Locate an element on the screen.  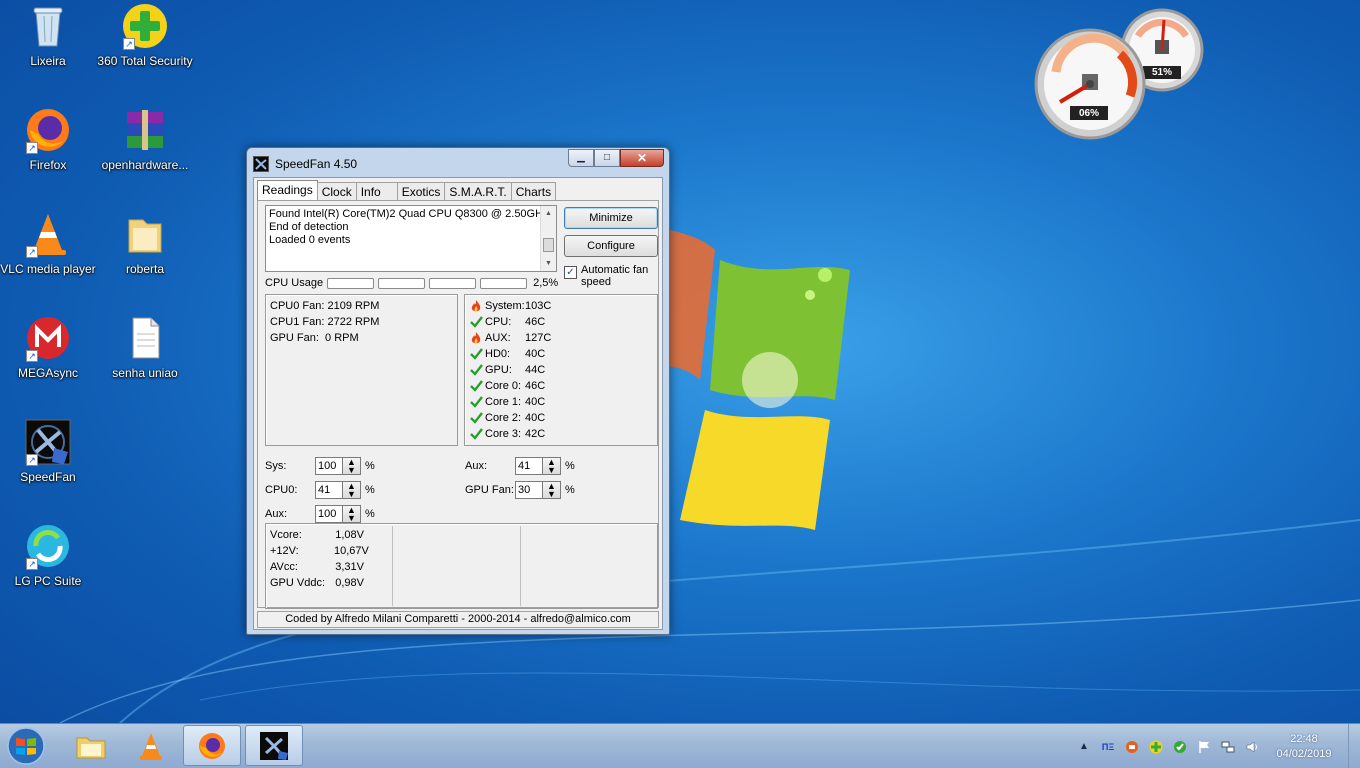
aux1-speed-spinner-icon: ▲ ▼ is located at coordinates (352, 514).